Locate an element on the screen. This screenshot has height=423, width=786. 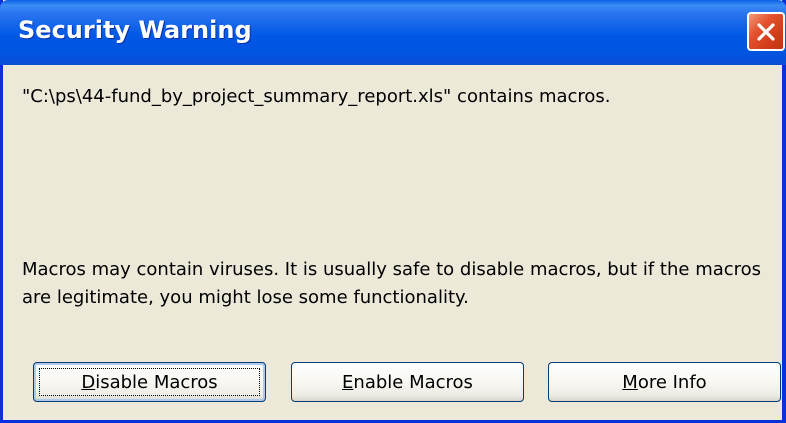
close-button is located at coordinates (766, 31).